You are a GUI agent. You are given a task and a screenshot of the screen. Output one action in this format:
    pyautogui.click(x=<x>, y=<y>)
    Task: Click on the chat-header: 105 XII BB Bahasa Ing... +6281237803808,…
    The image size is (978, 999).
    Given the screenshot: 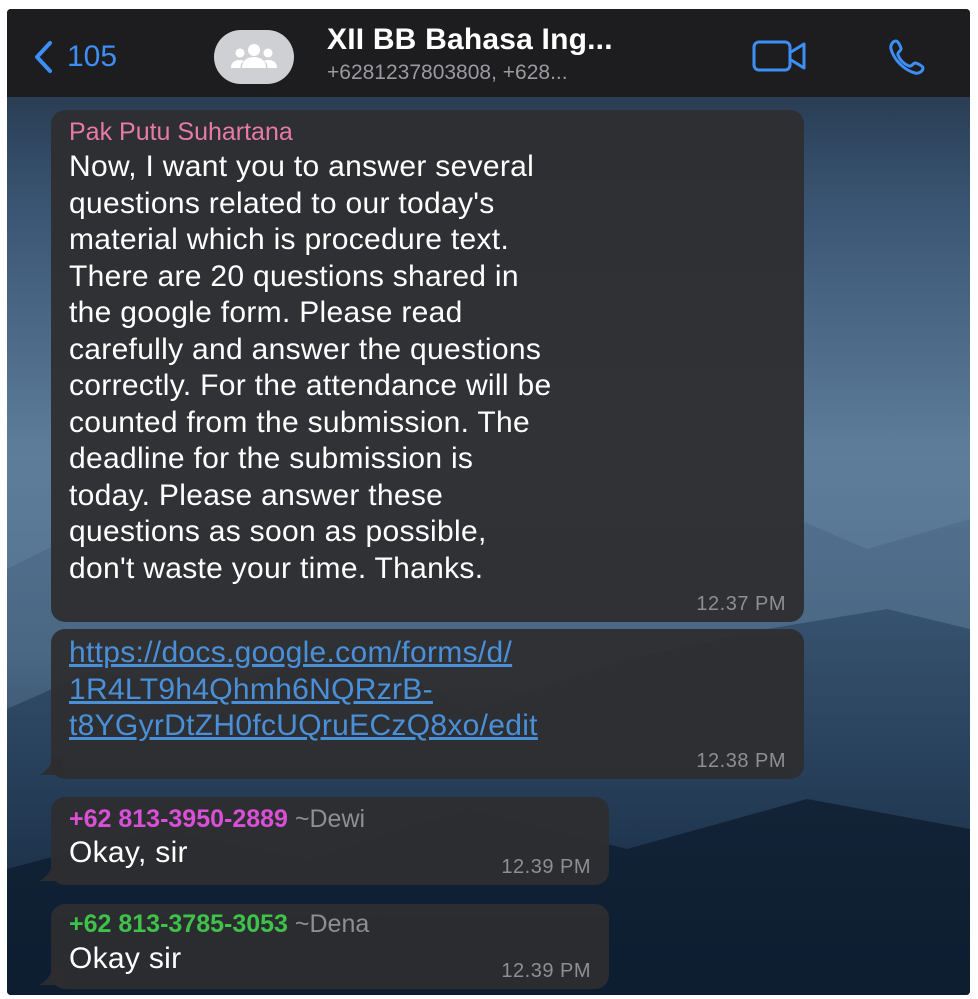 What is the action you would take?
    pyautogui.click(x=488, y=53)
    